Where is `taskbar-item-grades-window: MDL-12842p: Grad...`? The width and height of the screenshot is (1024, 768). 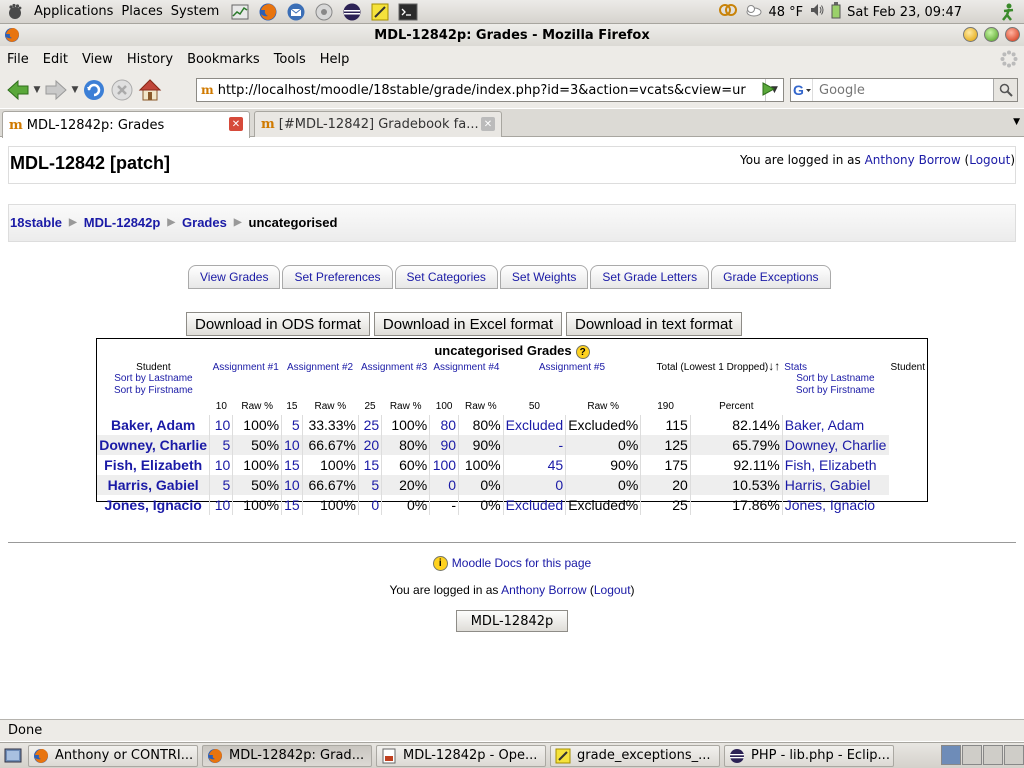
taskbar-item-grades-window: MDL-12842p: Grad... is located at coordinates (287, 755).